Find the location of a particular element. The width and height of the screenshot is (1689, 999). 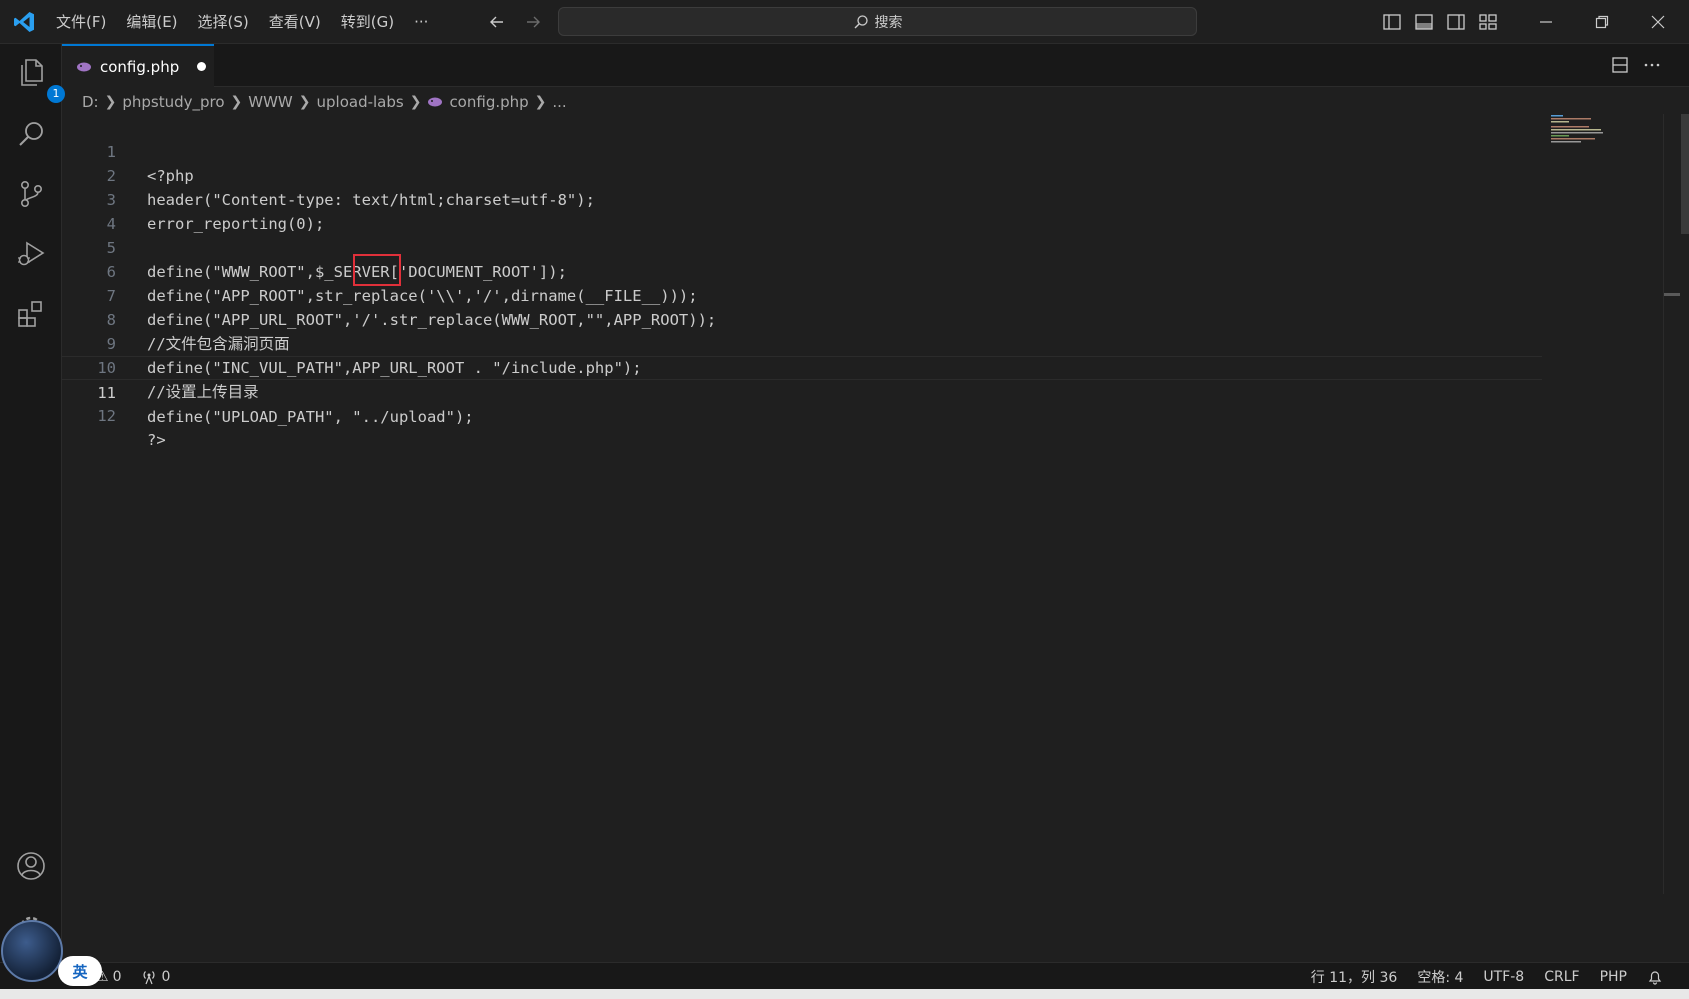

run-debug-icon is located at coordinates (31, 253).